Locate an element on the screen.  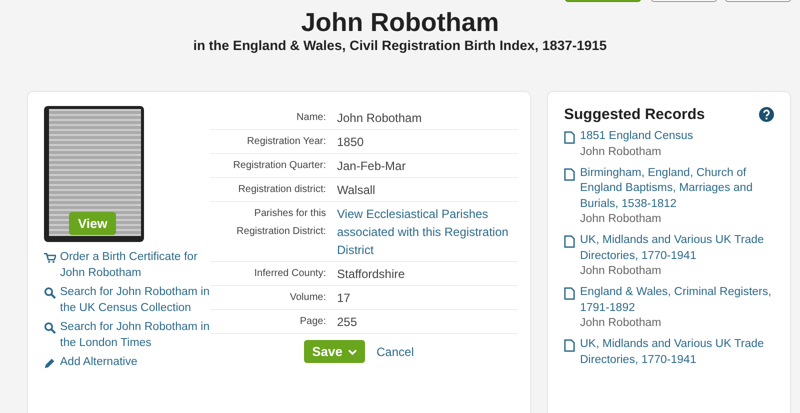
field-value: Walsall is located at coordinates (356, 190).